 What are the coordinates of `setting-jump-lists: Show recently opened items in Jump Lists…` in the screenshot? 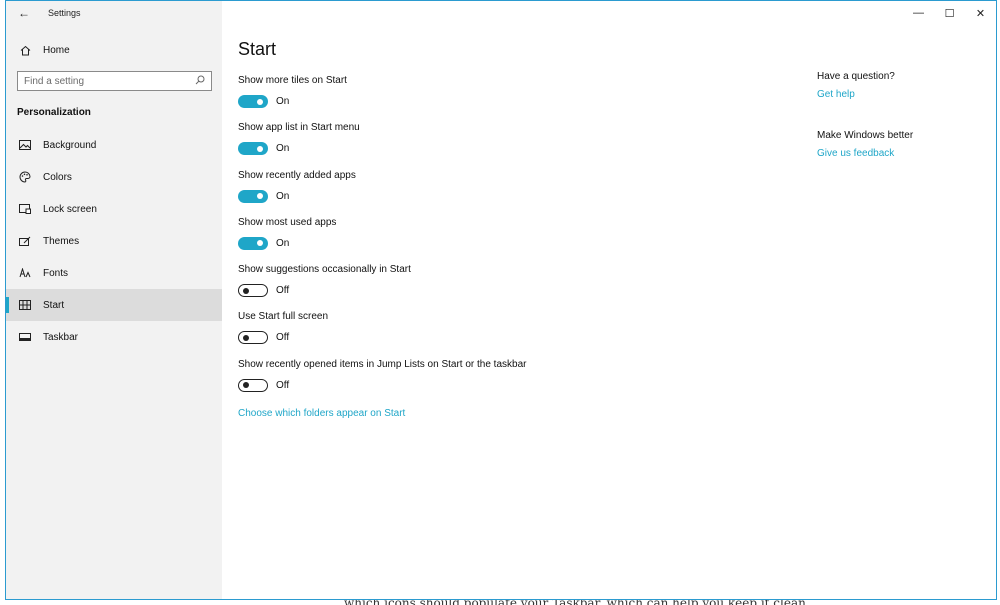 It's located at (518, 382).